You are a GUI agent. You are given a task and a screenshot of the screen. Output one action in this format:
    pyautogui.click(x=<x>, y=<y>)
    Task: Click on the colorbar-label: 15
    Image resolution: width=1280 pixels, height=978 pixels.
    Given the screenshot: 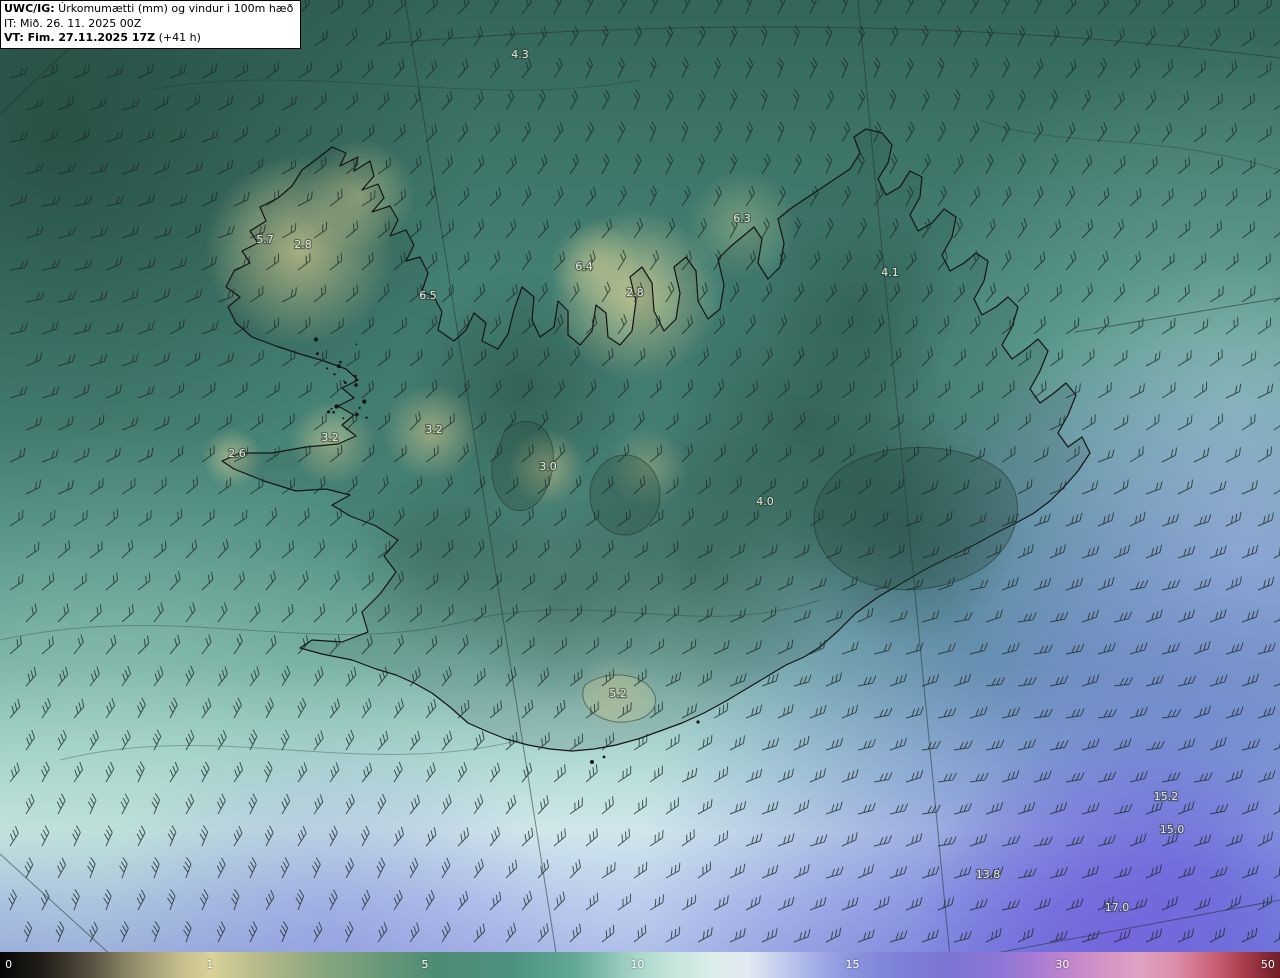 What is the action you would take?
    pyautogui.click(x=852, y=964)
    